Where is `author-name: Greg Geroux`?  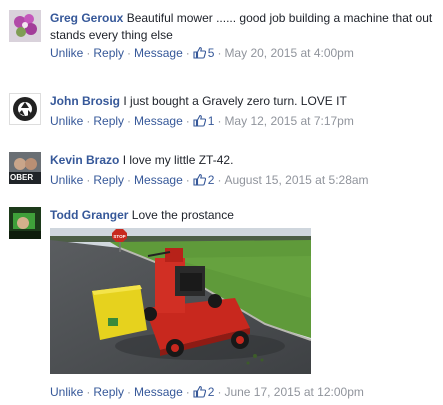
author-name: Greg Geroux is located at coordinates (86, 18).